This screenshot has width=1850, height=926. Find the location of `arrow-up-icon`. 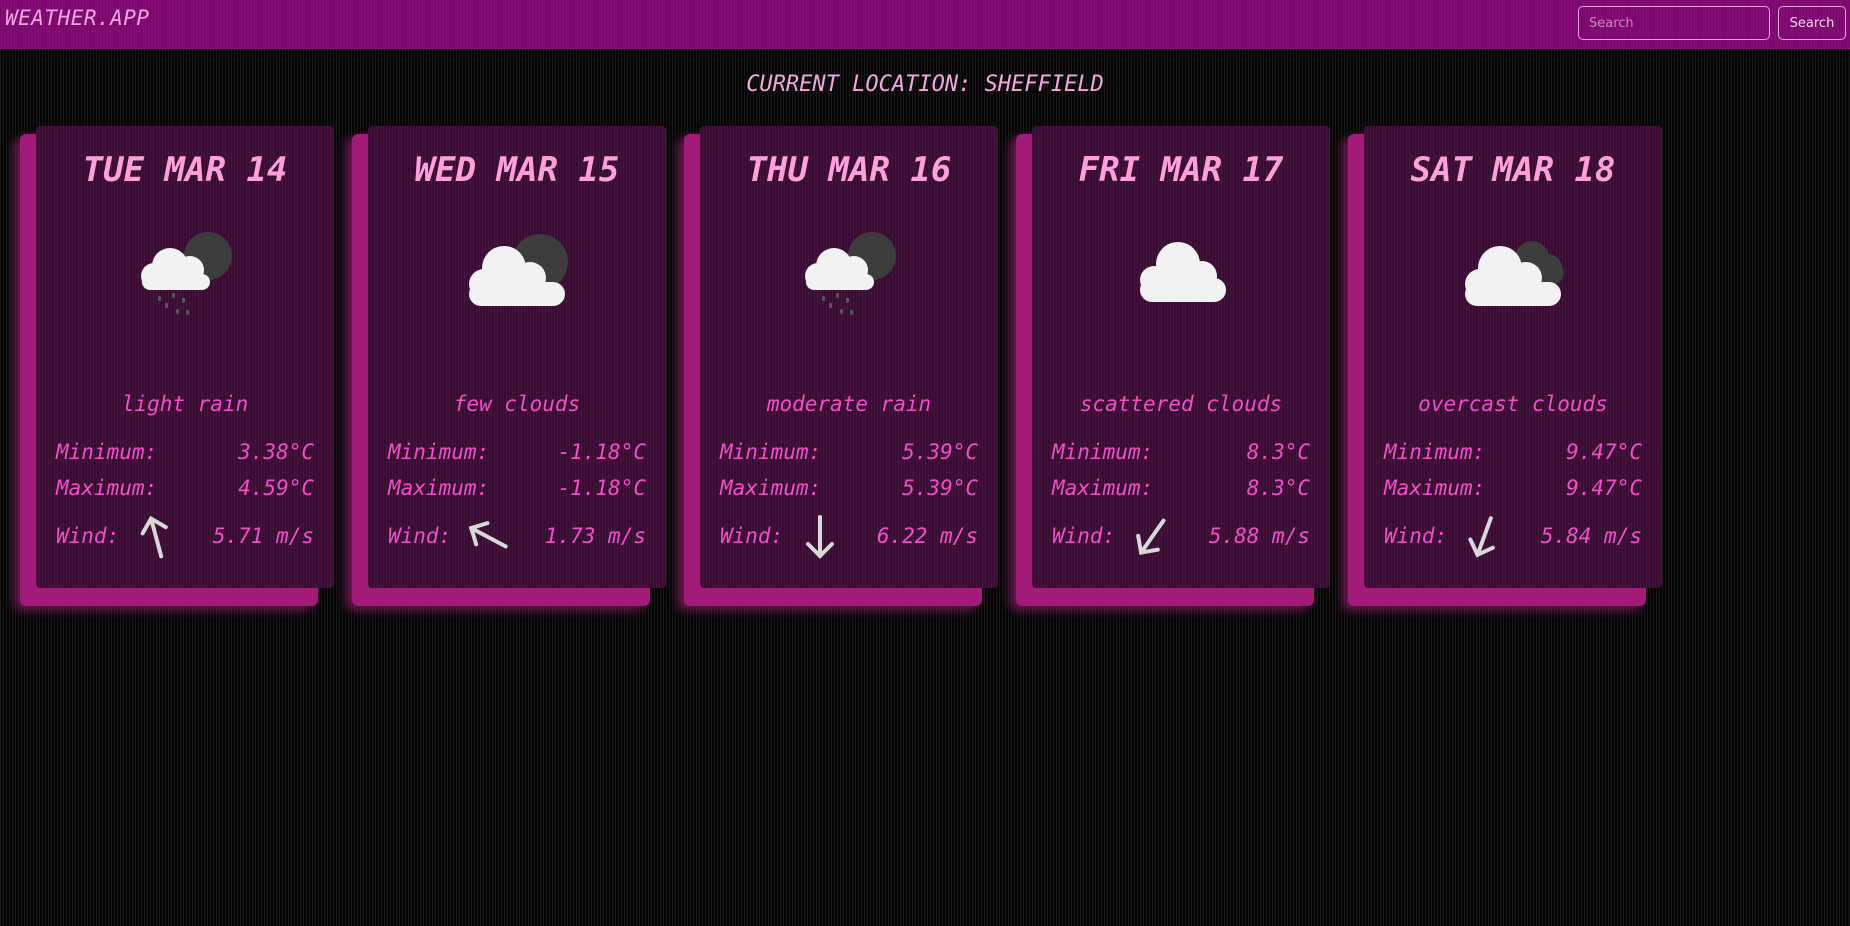

arrow-up-icon is located at coordinates (156, 537).